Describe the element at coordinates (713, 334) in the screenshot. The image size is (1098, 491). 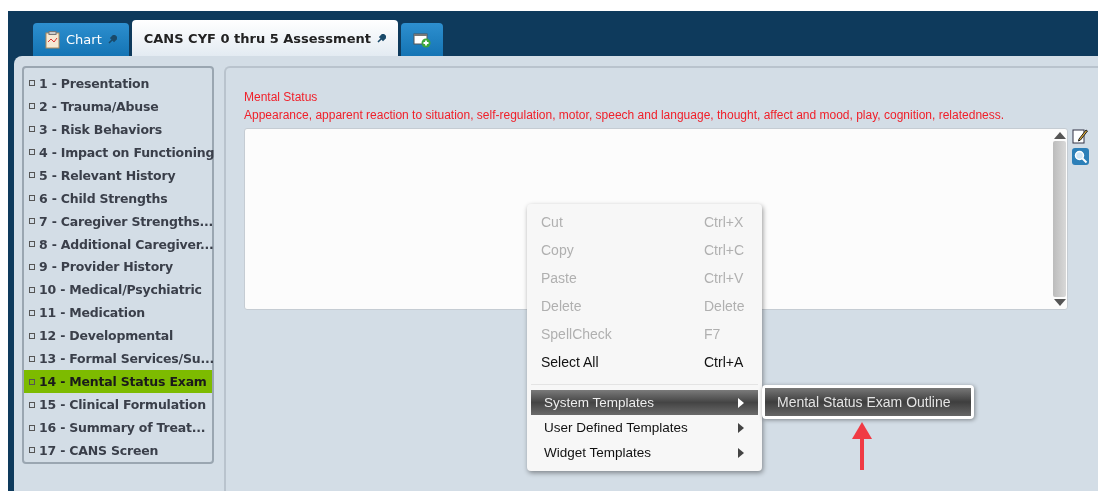
I see `shortcut-label: F7` at that location.